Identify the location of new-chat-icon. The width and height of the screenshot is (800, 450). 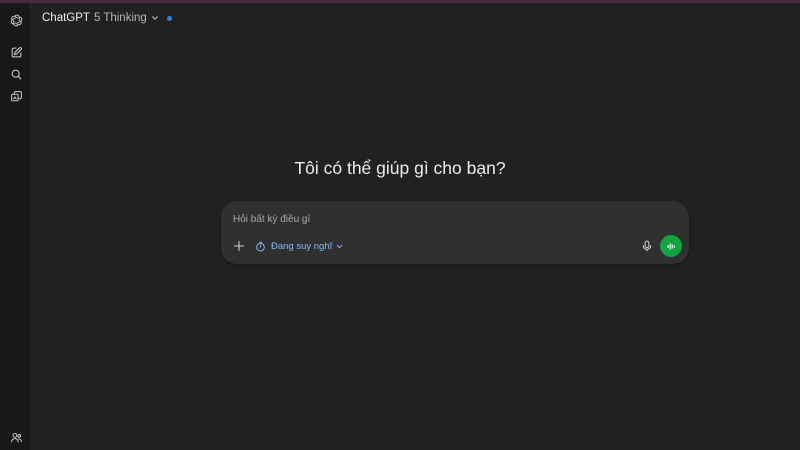
(16, 51).